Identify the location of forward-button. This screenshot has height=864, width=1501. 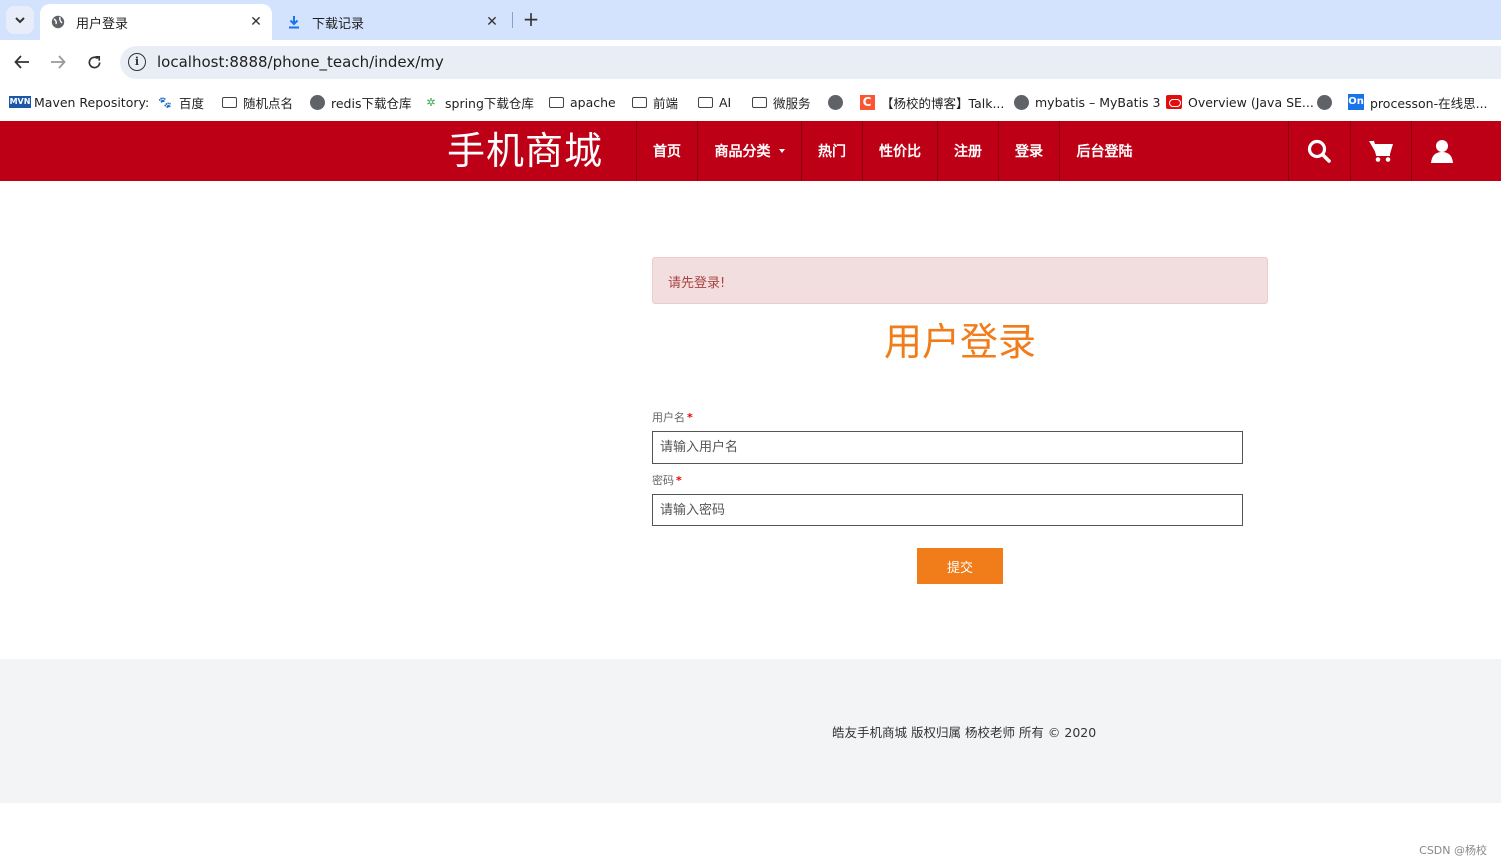
(58, 62).